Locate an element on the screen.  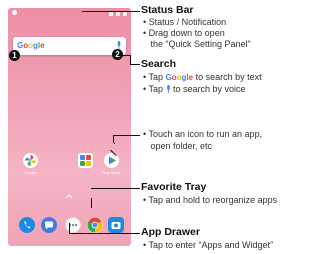
message-icon is located at coordinates (49, 225).